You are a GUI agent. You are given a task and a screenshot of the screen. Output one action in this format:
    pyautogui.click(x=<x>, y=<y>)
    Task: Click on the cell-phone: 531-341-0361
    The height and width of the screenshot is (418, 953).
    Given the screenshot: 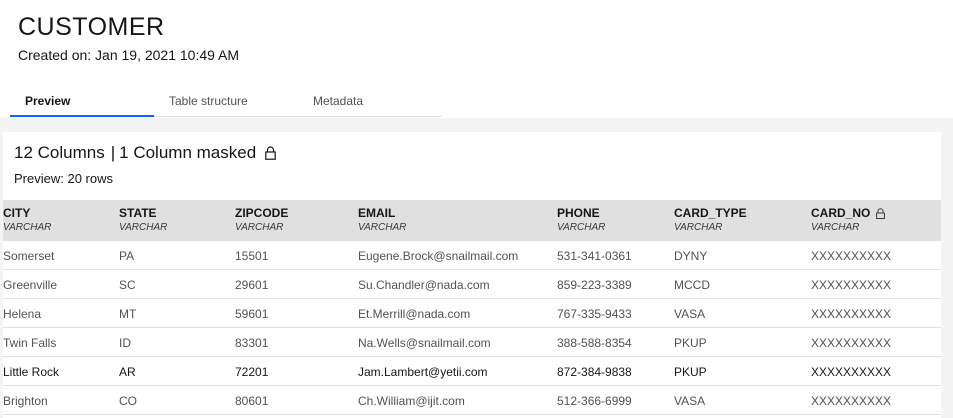 What is the action you would take?
    pyautogui.click(x=594, y=256)
    